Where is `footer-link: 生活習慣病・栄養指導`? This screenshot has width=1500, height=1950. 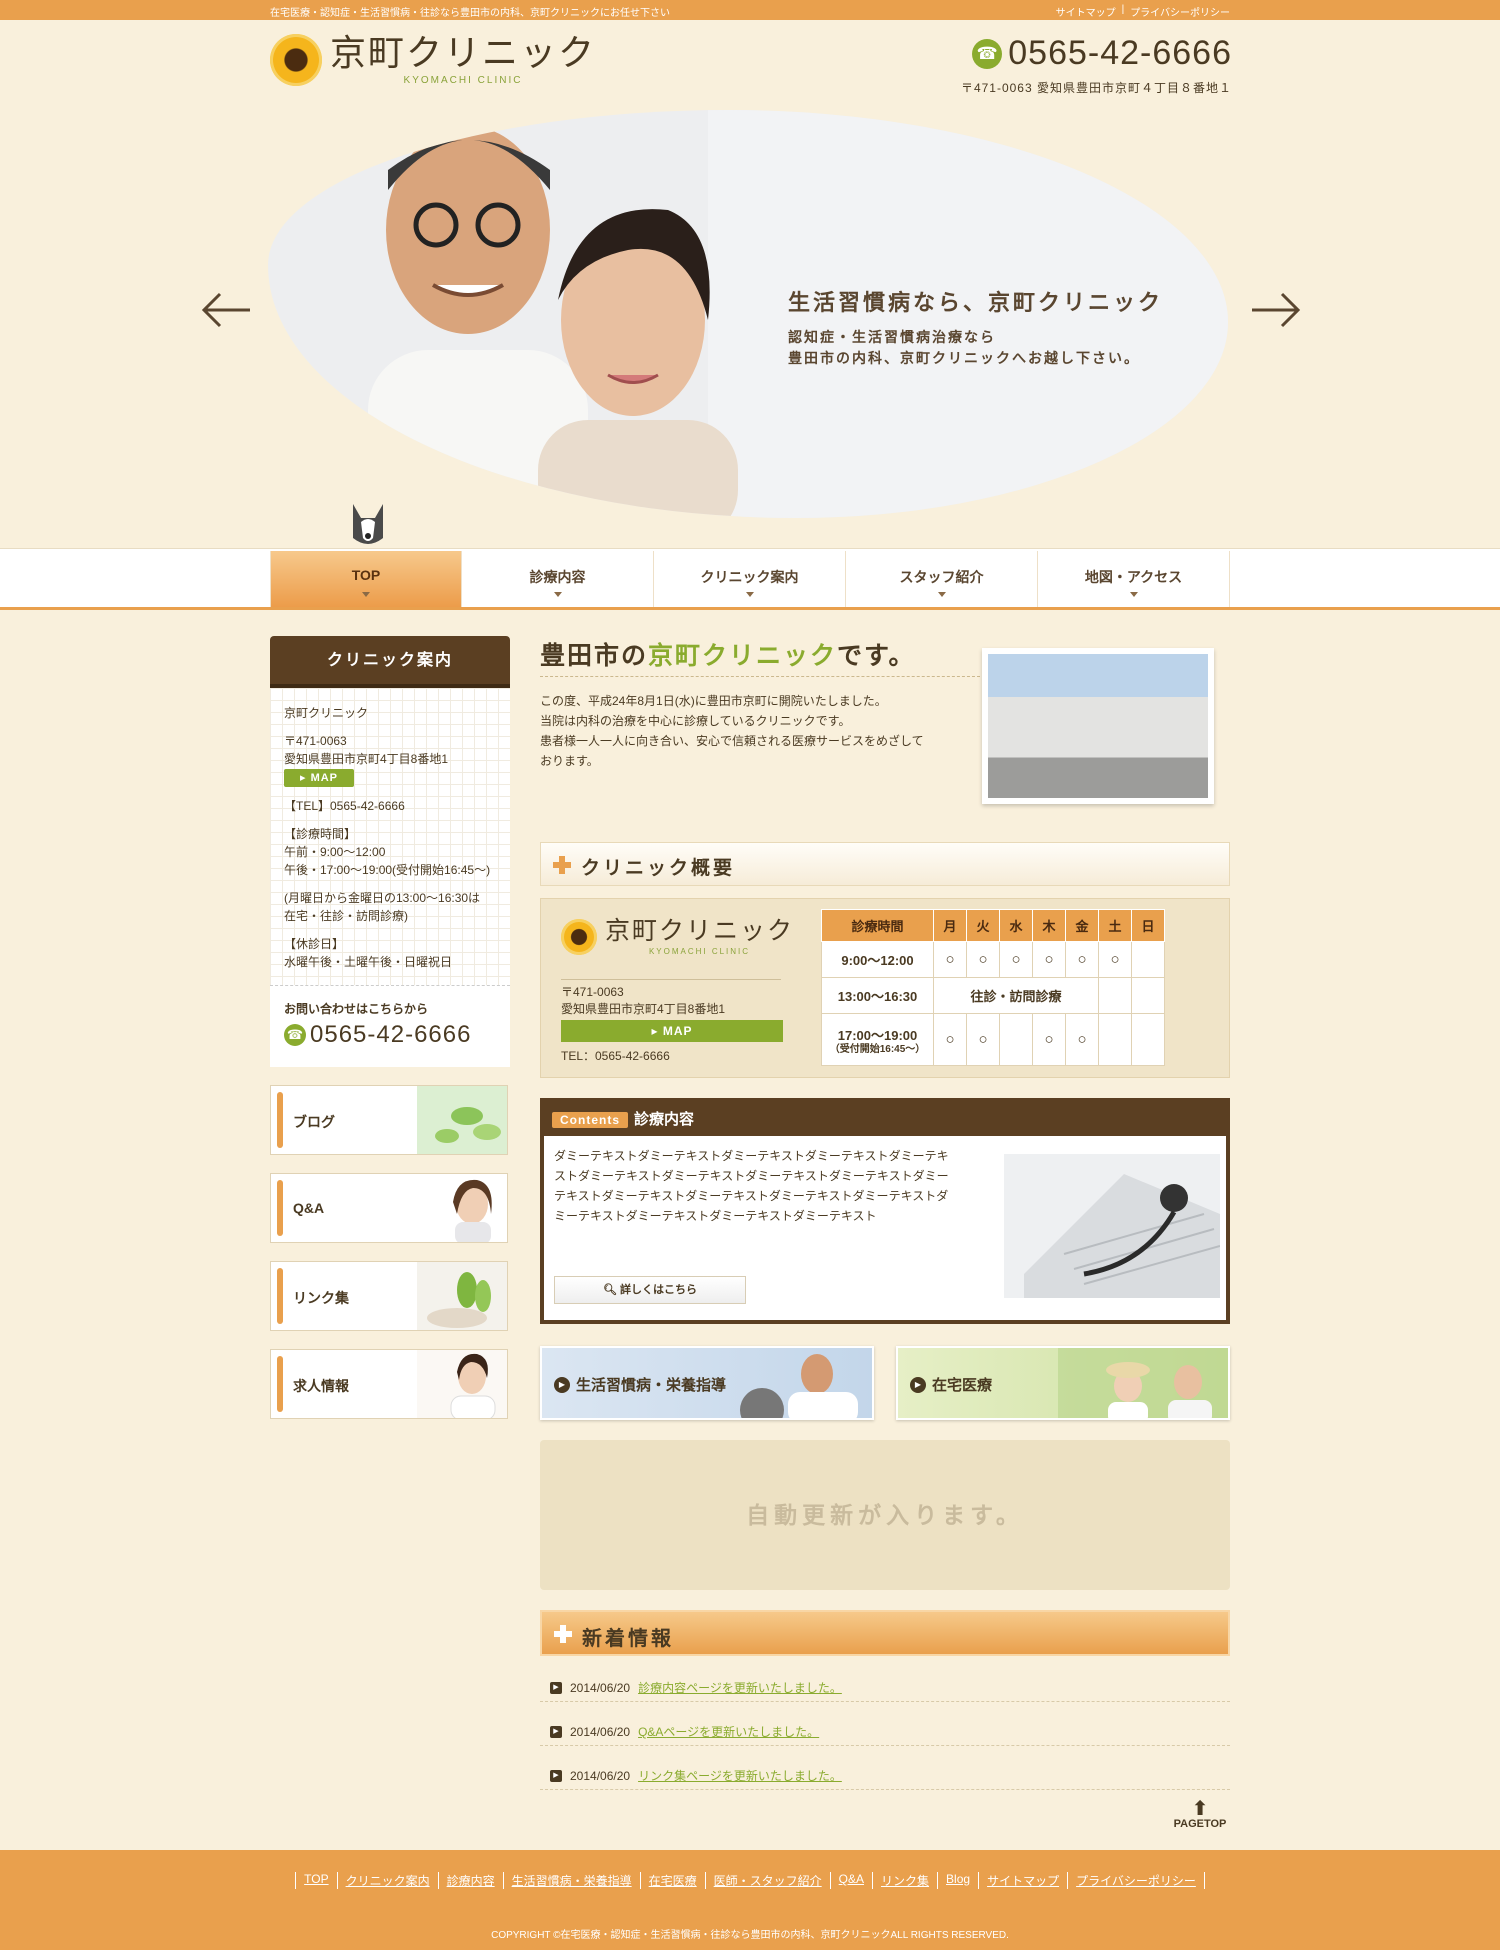 footer-link: 生活習慣病・栄養指導 is located at coordinates (571, 1880).